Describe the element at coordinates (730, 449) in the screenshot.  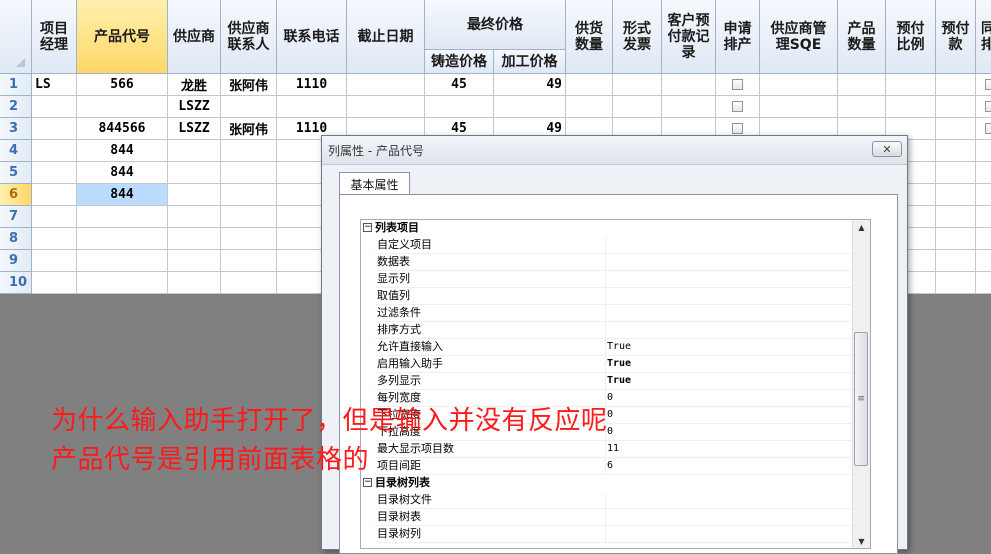
I see `property-value: 11` at that location.